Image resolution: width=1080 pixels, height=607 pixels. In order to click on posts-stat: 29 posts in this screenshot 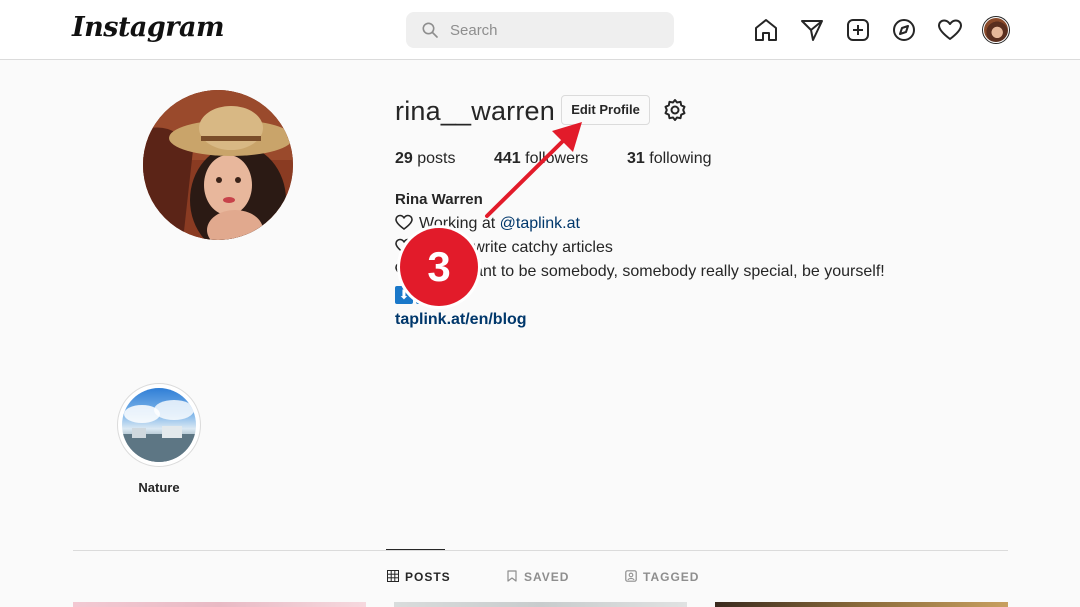, I will do `click(425, 159)`.